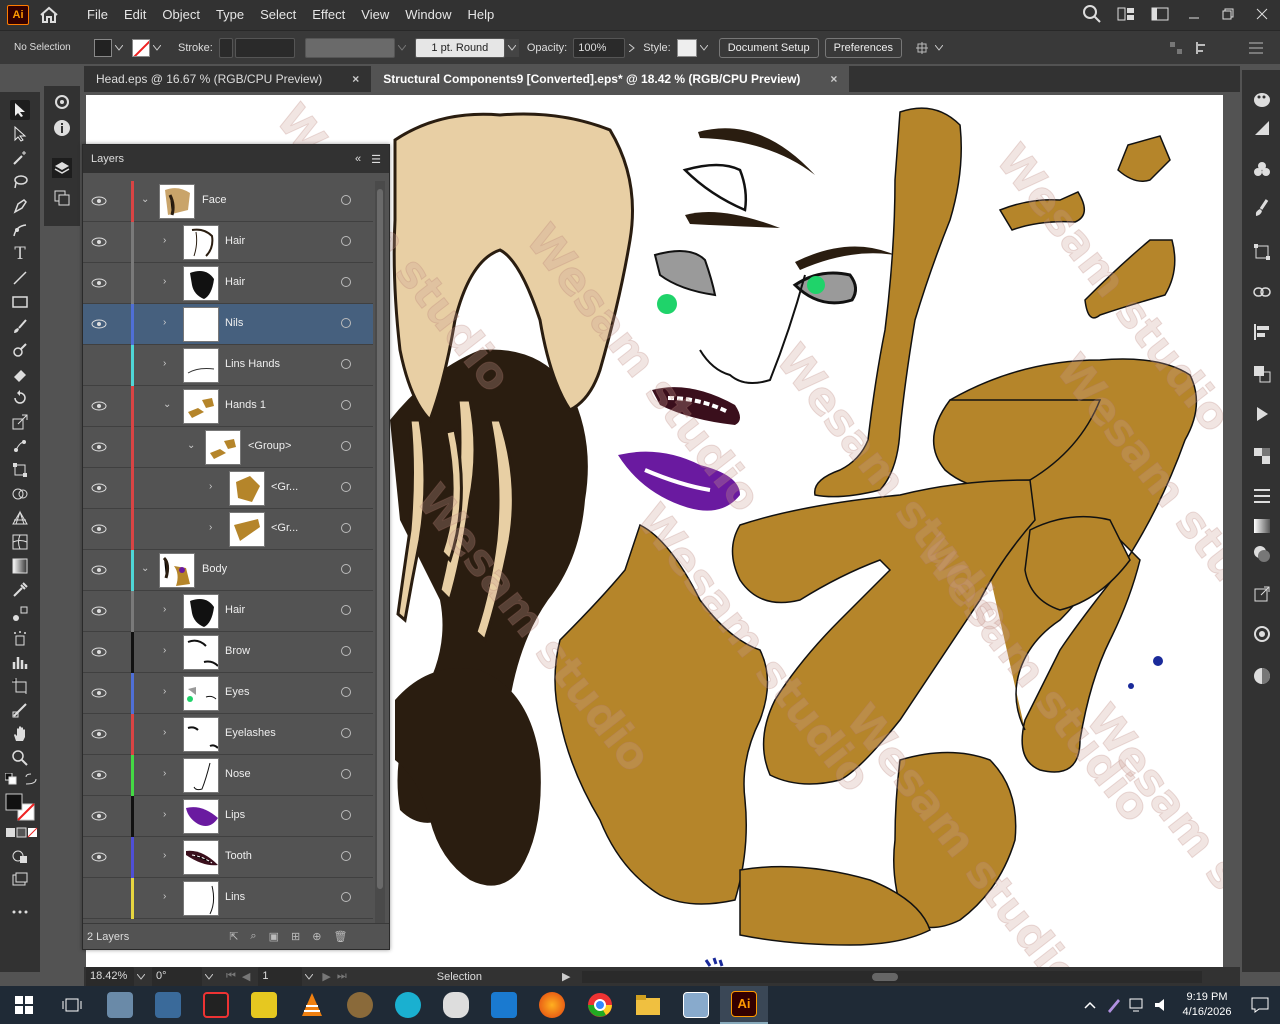 The height and width of the screenshot is (1024, 1280). I want to click on first-artboard-icon: ⏮, so click(231, 976).